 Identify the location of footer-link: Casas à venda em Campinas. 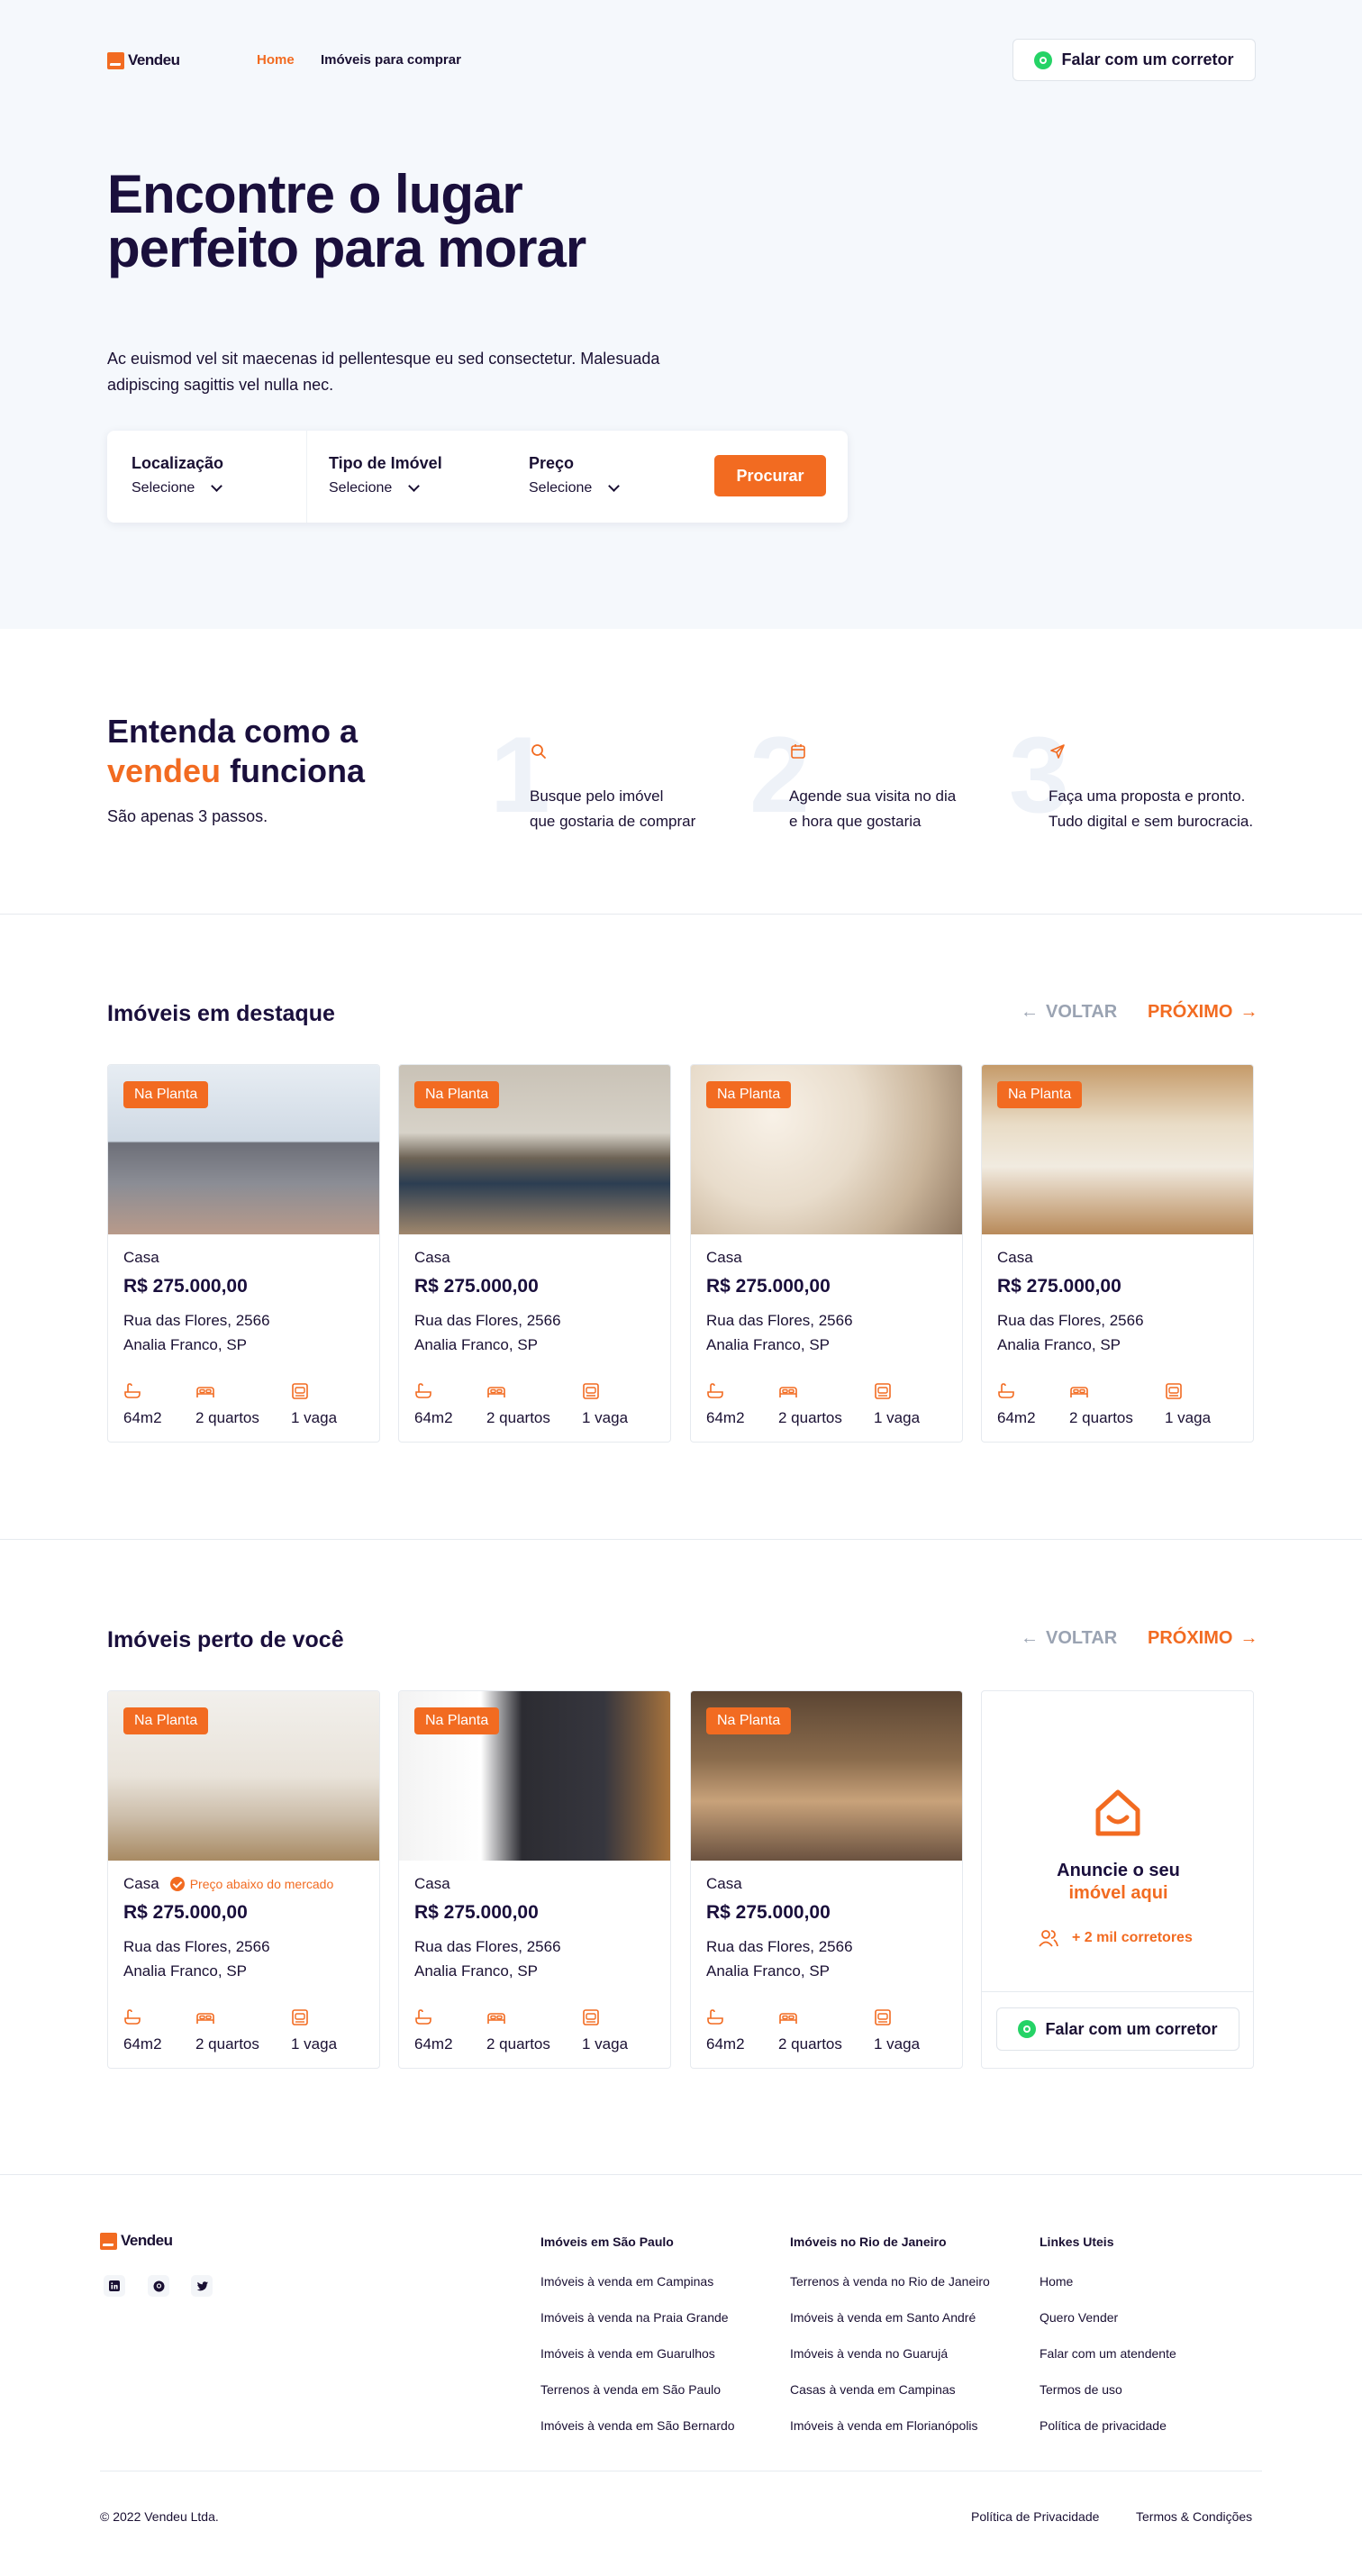
(873, 2389).